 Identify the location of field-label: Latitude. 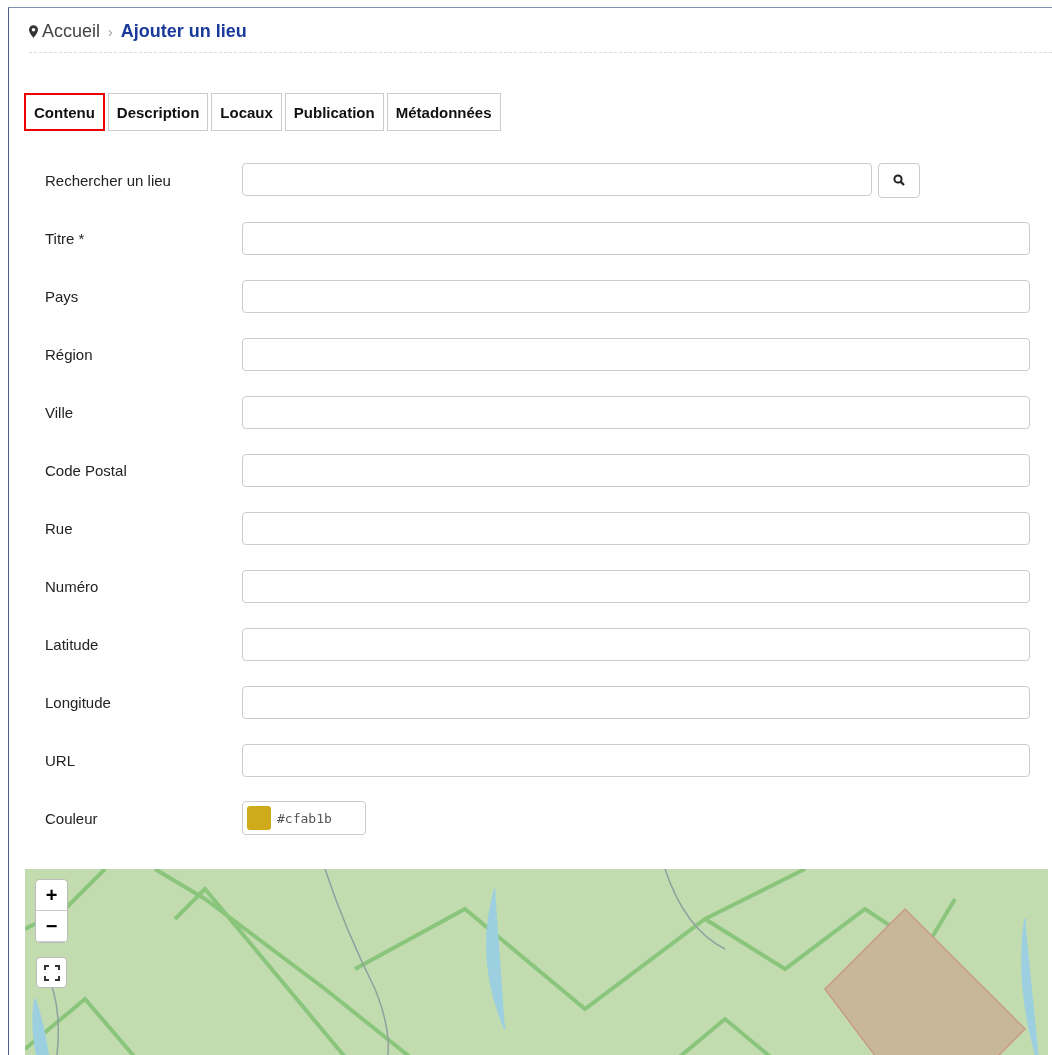
(72, 644).